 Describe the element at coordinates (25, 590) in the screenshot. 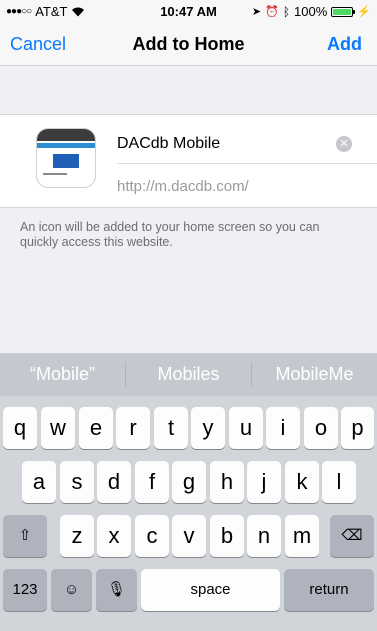

I see `numbers-key: 123` at that location.